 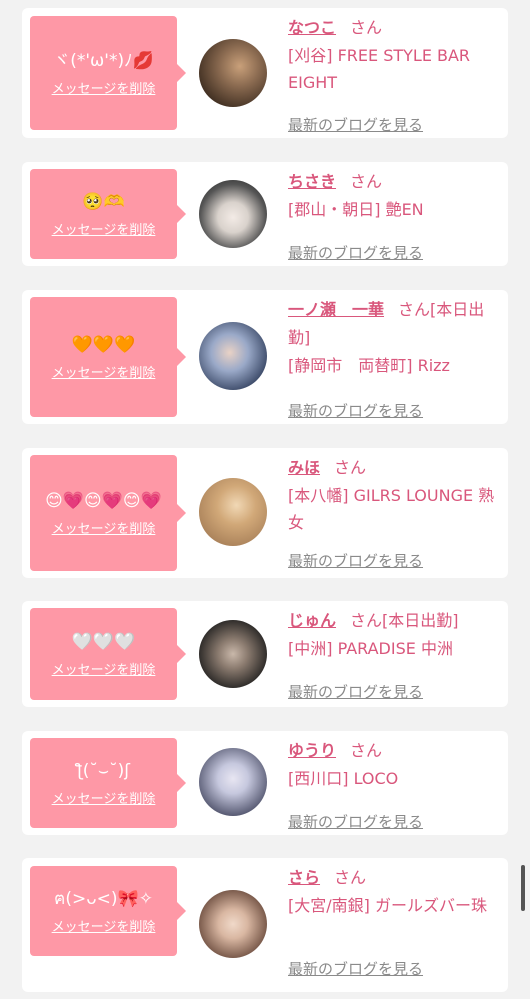 I want to click on shop-label: [中洲] PARADISE 中洲, so click(x=370, y=648).